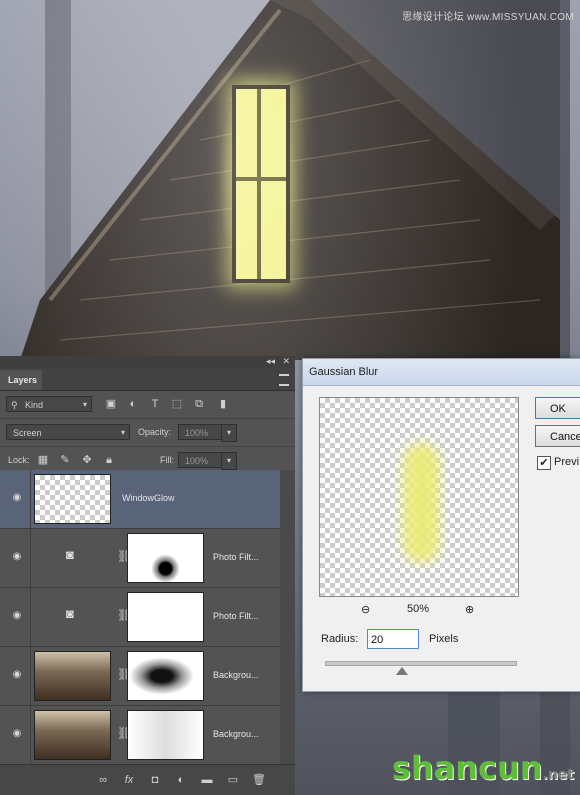 The height and width of the screenshot is (795, 580). What do you see at coordinates (567, 462) in the screenshot?
I see `preview-label: Previ` at bounding box center [567, 462].